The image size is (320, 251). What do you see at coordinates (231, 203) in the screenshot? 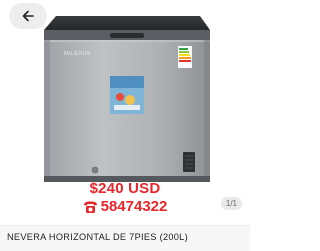
I see `image-counter: 1/1` at bounding box center [231, 203].